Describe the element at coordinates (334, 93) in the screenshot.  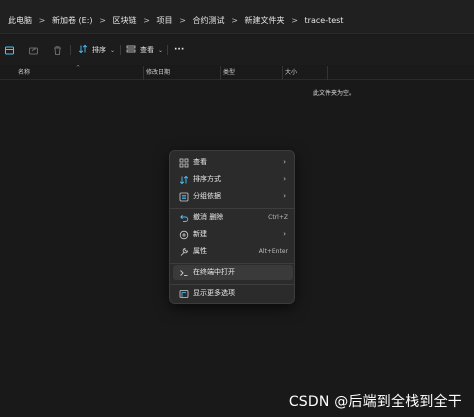
I see `empty-folder-message: 此文件夹为空。` at that location.